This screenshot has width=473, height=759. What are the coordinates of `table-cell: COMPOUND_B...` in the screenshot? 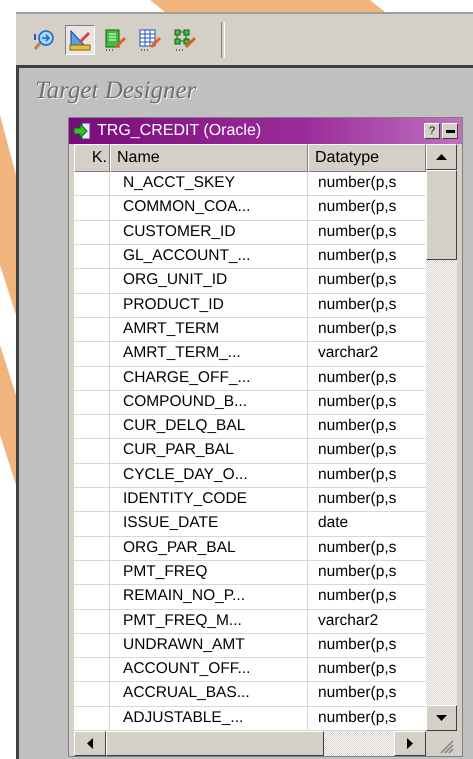 It's located at (209, 402).